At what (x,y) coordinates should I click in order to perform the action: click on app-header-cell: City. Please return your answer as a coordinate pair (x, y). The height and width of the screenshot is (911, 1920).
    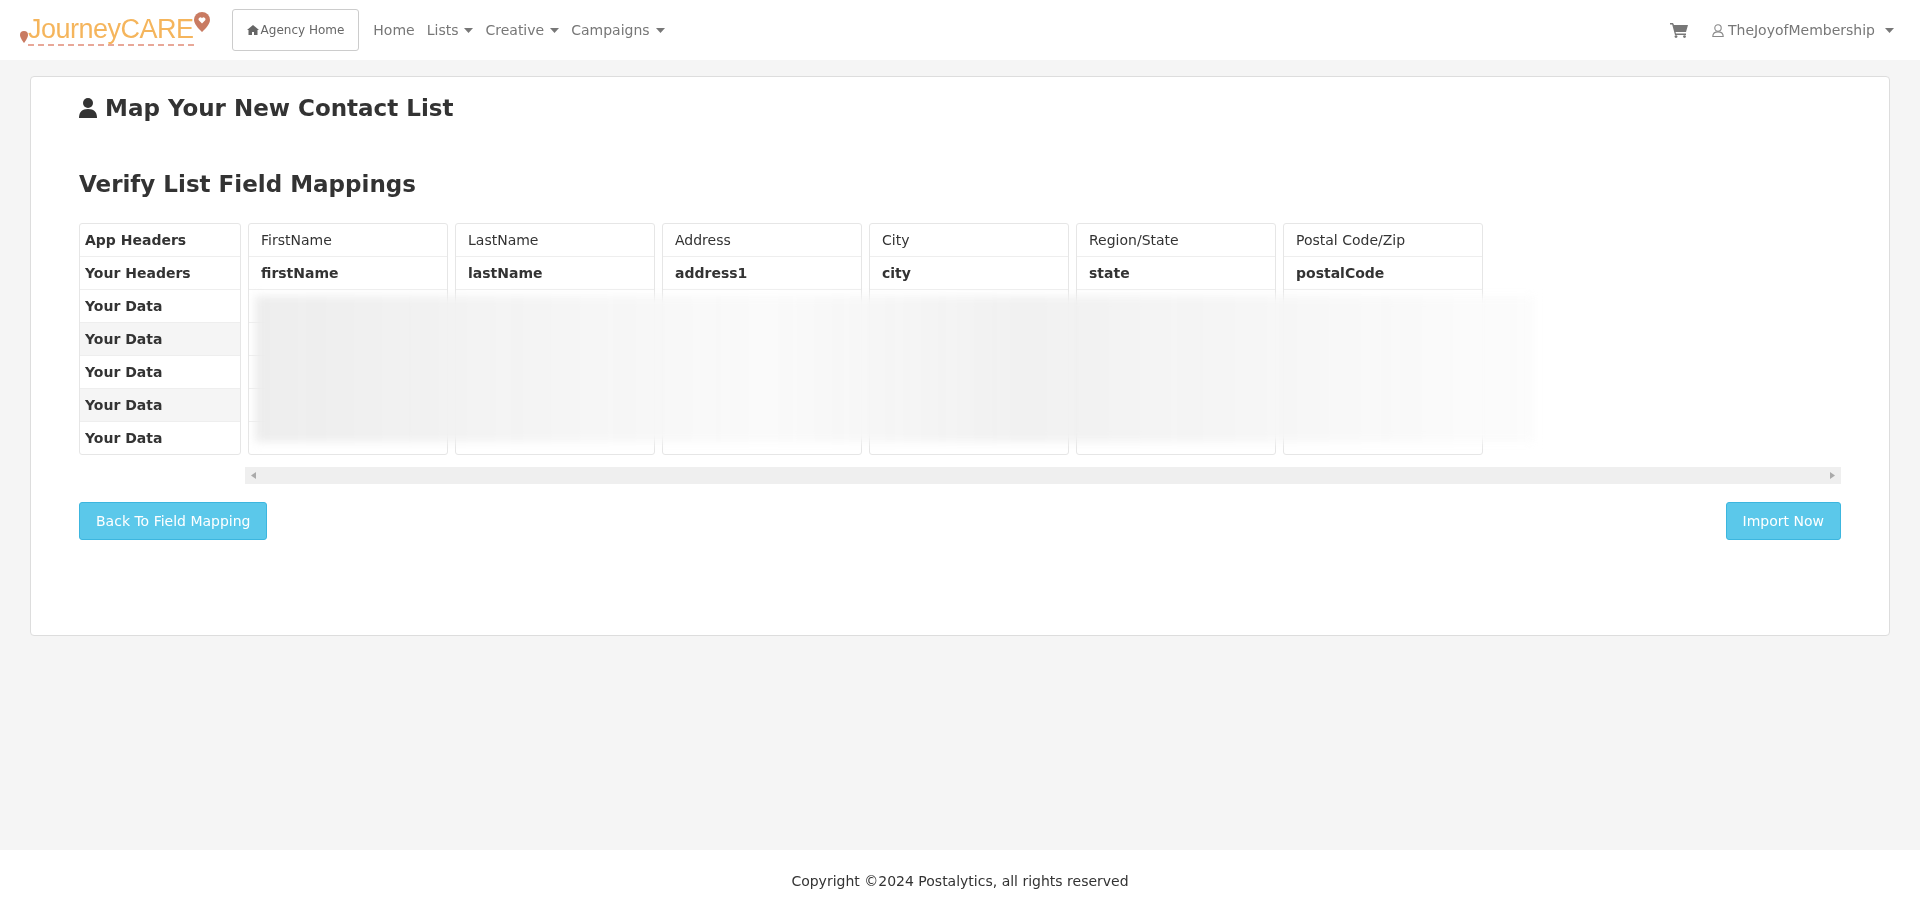
    Looking at the image, I should click on (969, 240).